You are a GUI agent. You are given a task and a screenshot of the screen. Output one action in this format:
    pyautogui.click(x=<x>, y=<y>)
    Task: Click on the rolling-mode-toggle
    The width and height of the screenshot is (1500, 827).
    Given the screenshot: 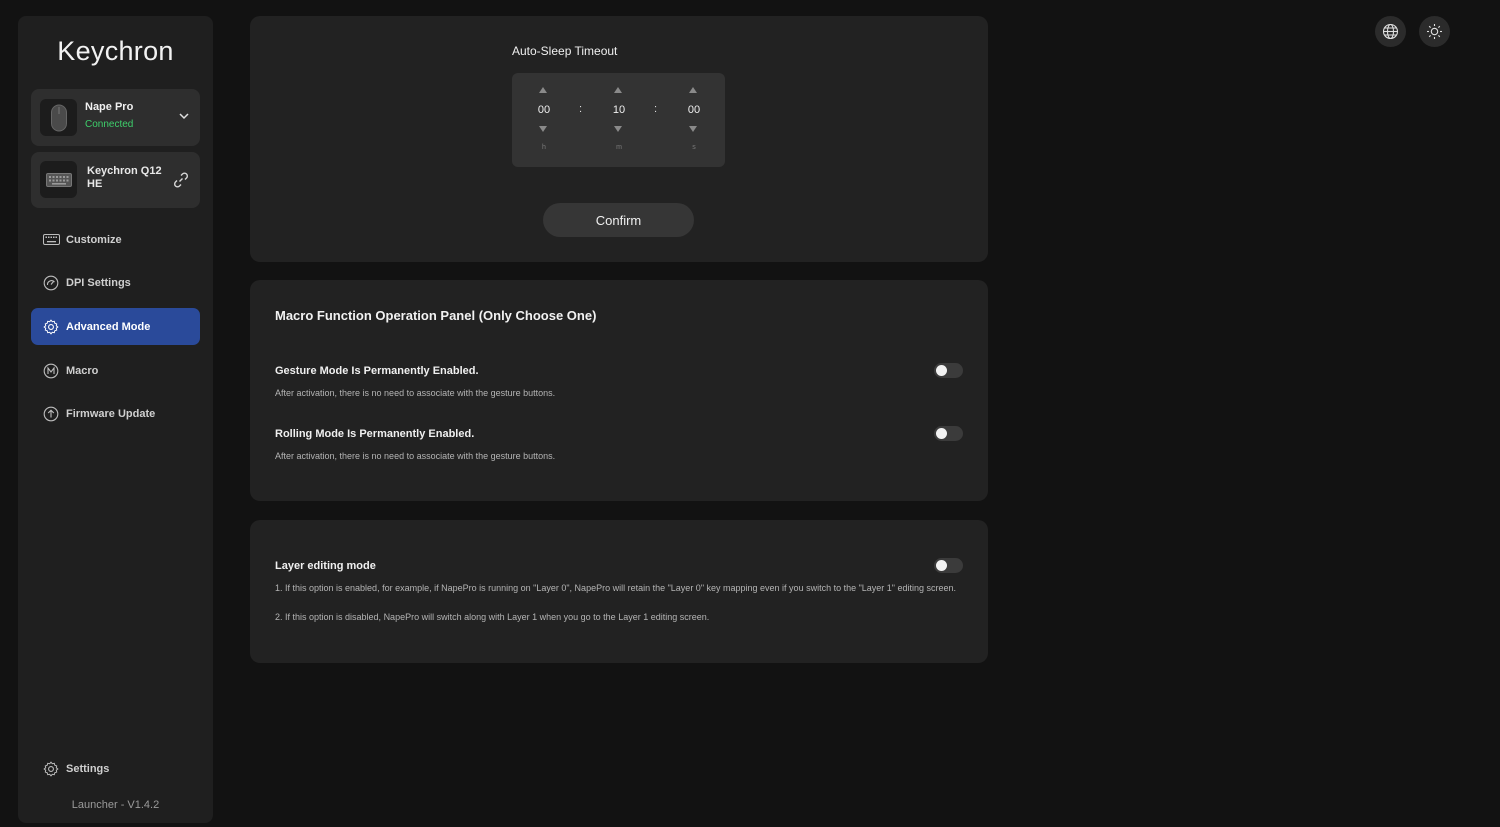 What is the action you would take?
    pyautogui.click(x=948, y=433)
    